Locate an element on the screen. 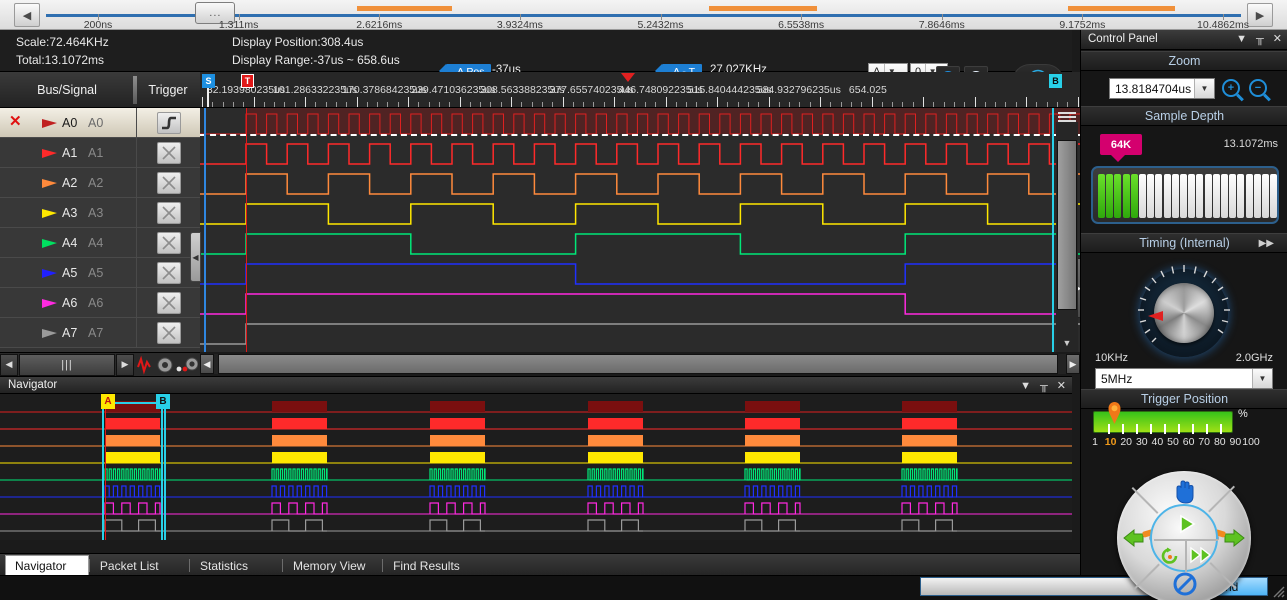 Image resolution: width=1287 pixels, height=600 pixels. signal-row-A0: ✕ A0 A0 is located at coordinates (100, 123).